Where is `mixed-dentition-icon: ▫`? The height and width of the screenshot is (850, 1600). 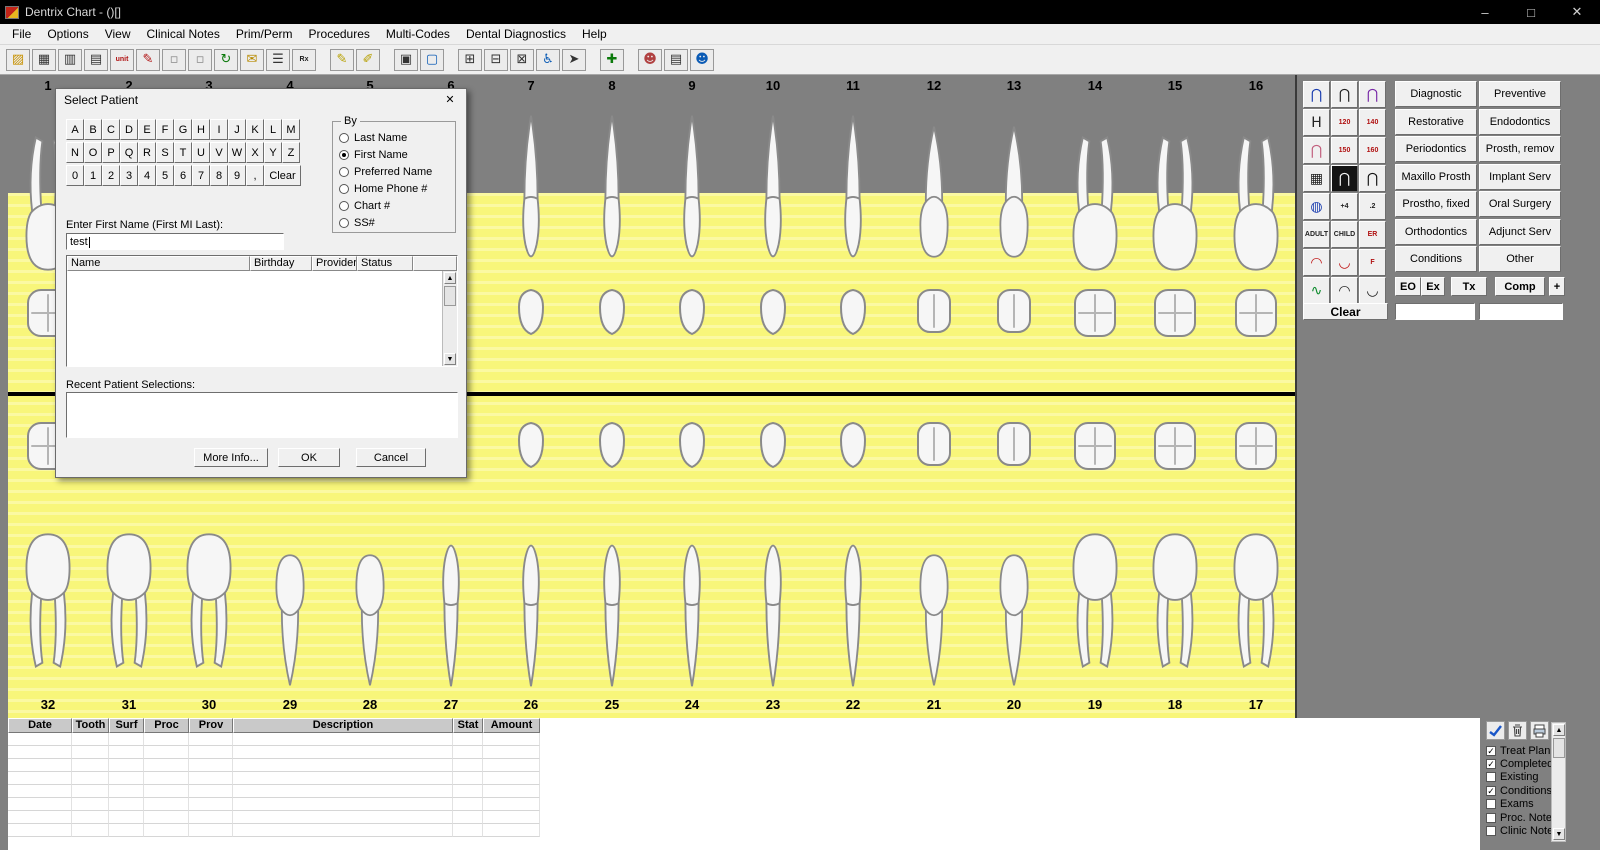 mixed-dentition-icon: ▫ is located at coordinates (200, 59).